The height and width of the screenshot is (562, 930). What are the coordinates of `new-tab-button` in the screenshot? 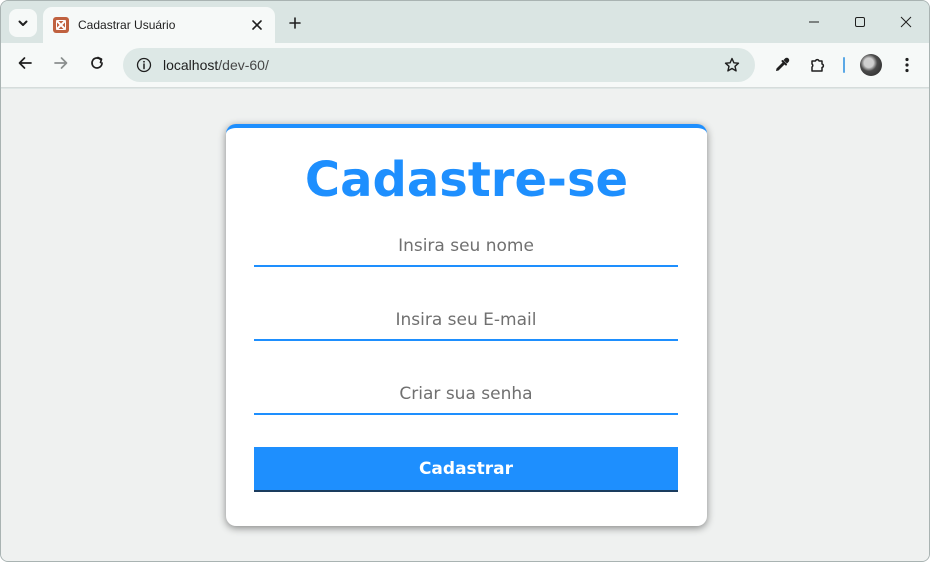 It's located at (295, 23).